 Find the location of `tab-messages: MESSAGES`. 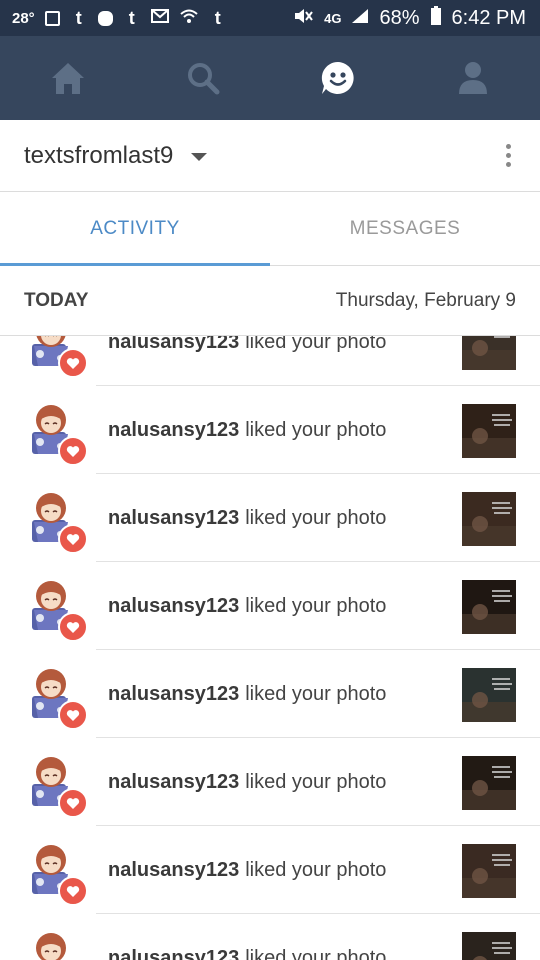

tab-messages: MESSAGES is located at coordinates (405, 228).